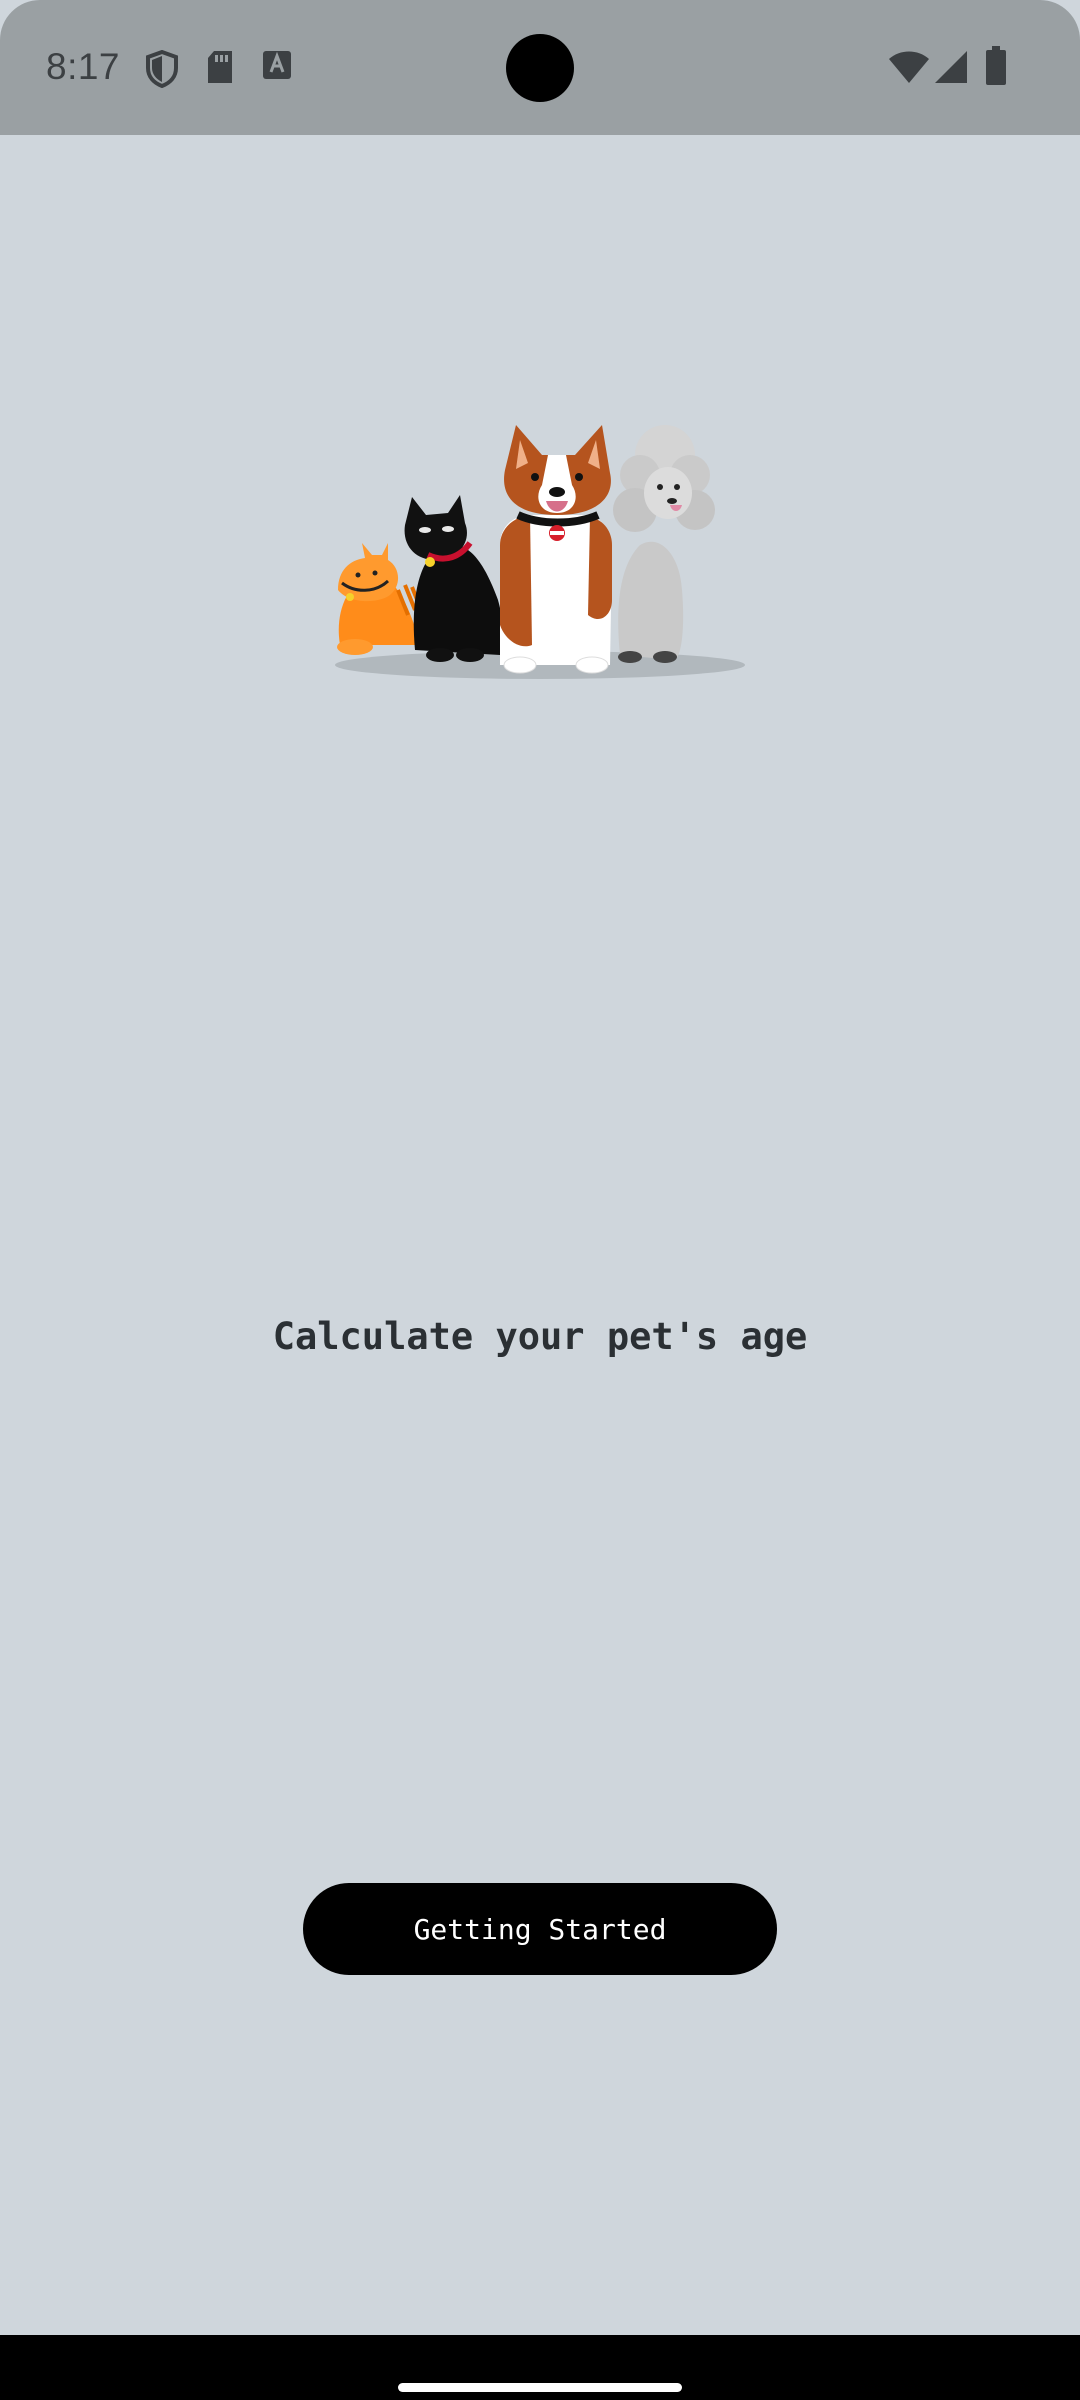 Image resolution: width=1080 pixels, height=2400 pixels. Describe the element at coordinates (996, 68) in the screenshot. I see `battery-icon` at that location.